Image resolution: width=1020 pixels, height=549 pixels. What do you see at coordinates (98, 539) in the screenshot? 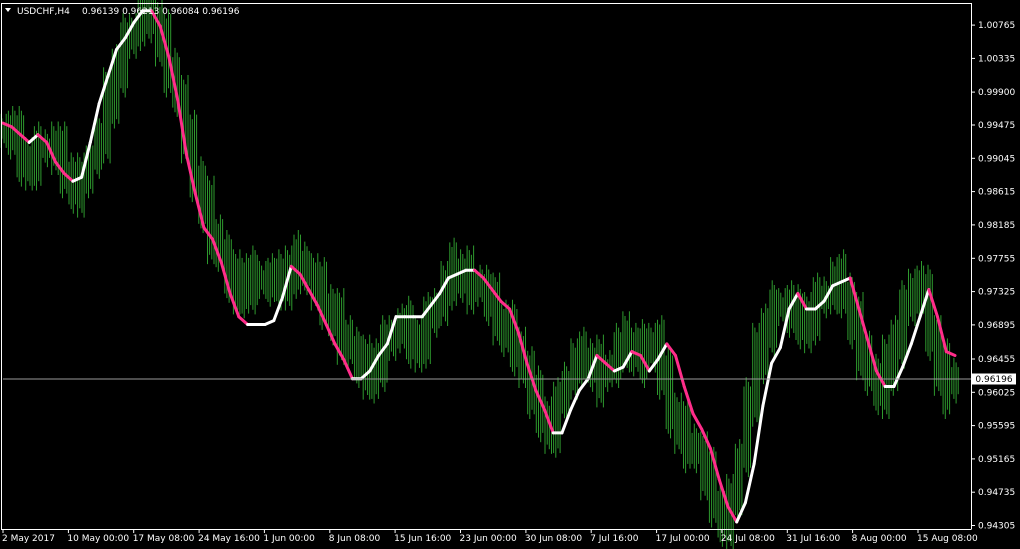
I see `x-tick-label: 10 May 00:00` at bounding box center [98, 539].